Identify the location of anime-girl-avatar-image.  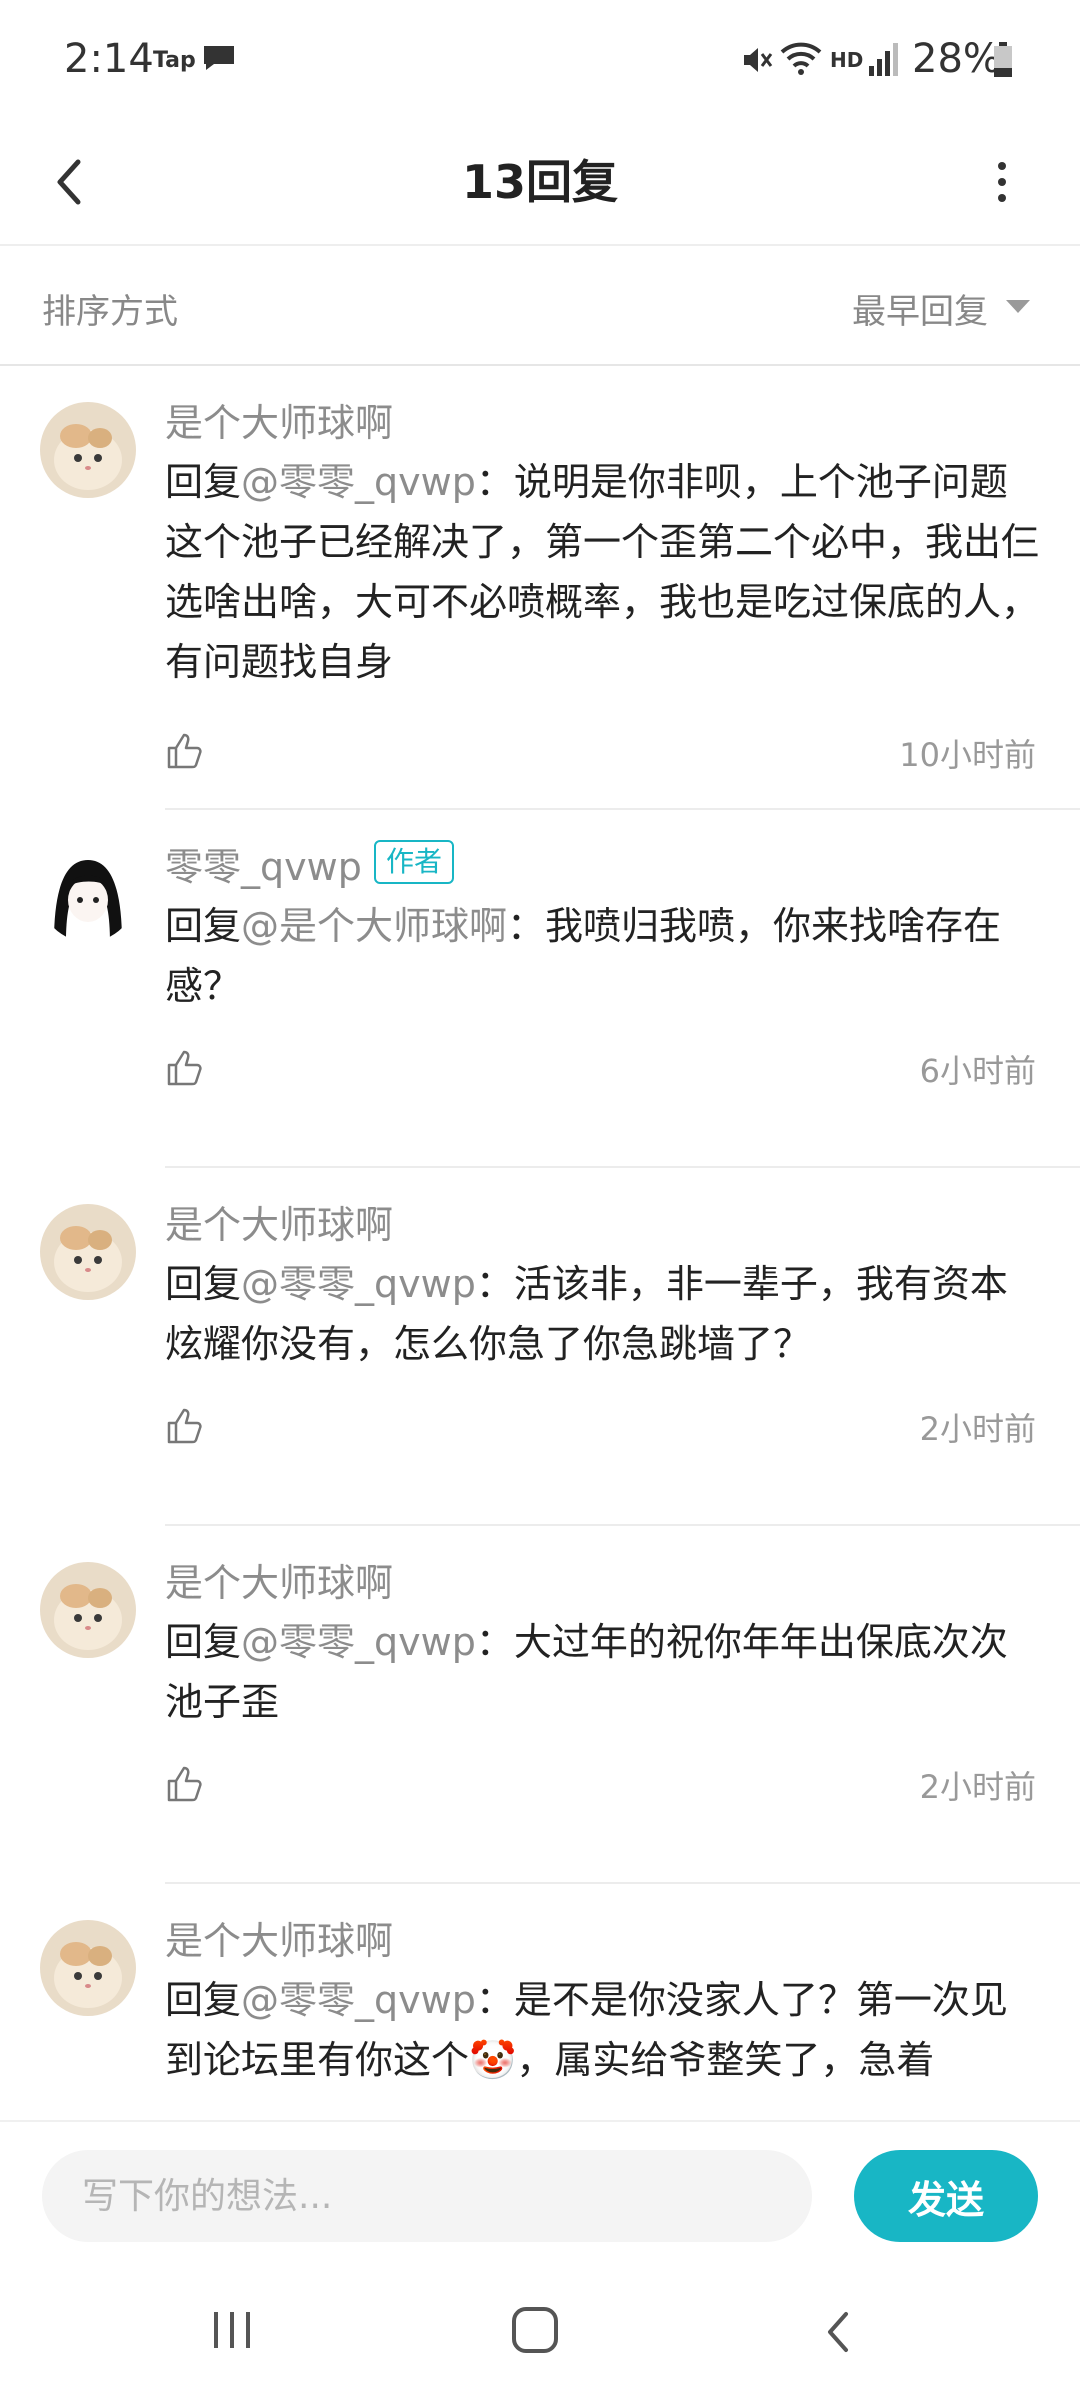
(88, 894).